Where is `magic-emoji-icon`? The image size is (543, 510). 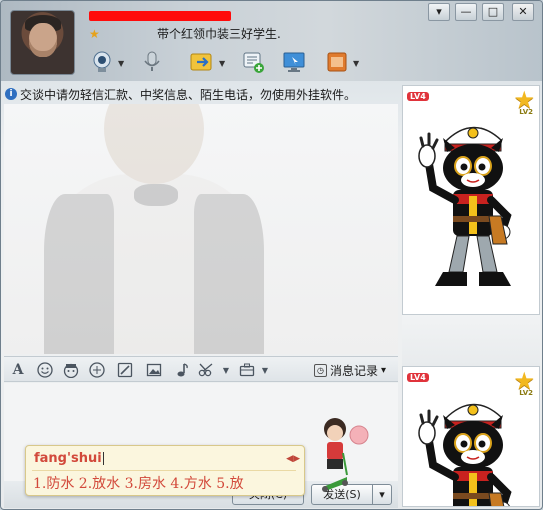 magic-emoji-icon is located at coordinates (97, 370).